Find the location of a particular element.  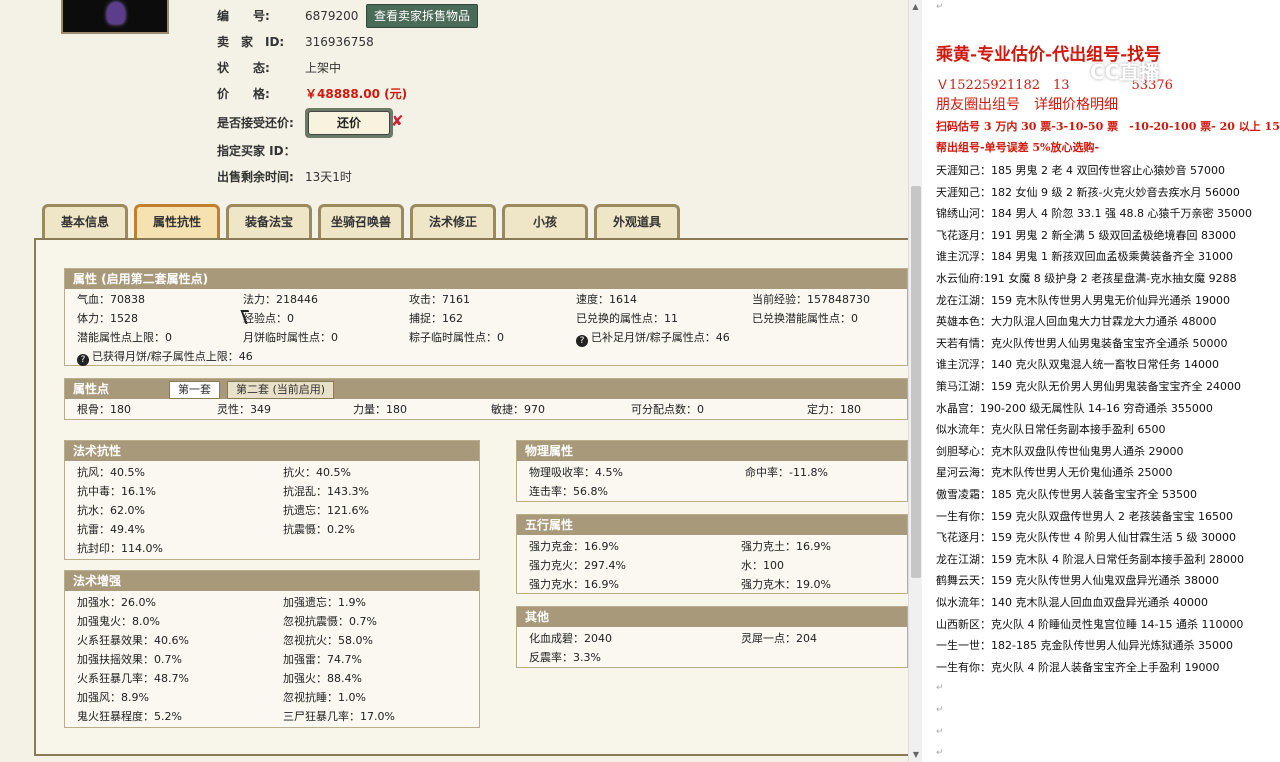

point-cell: 可分配点数：0 is located at coordinates (667, 409).